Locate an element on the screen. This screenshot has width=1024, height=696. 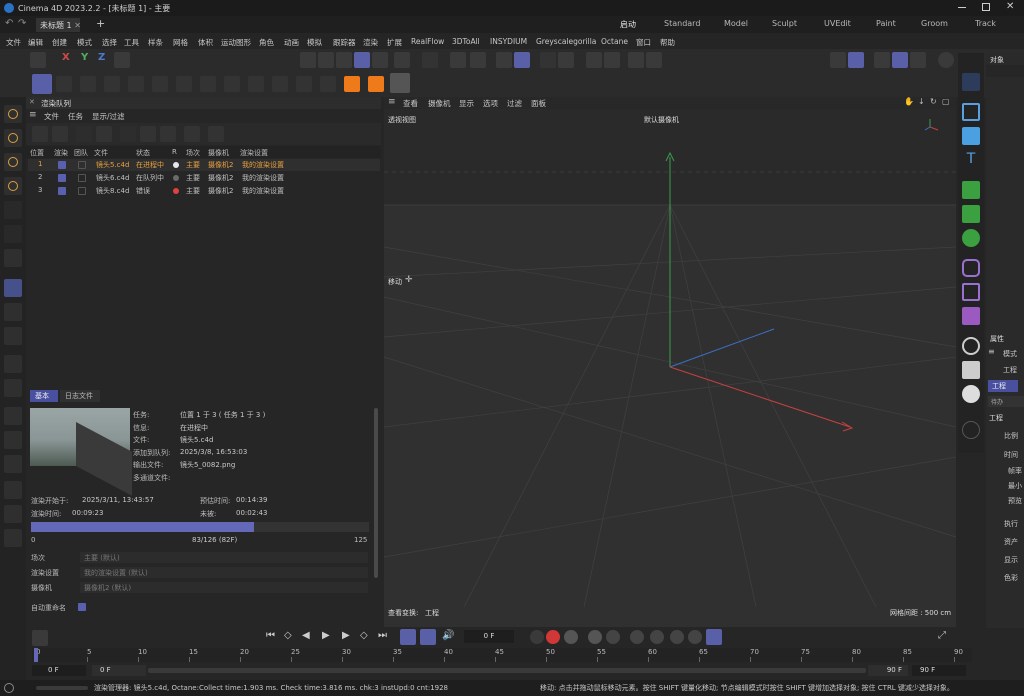
dolly-icon: ↓ is located at coordinates (921, 101).